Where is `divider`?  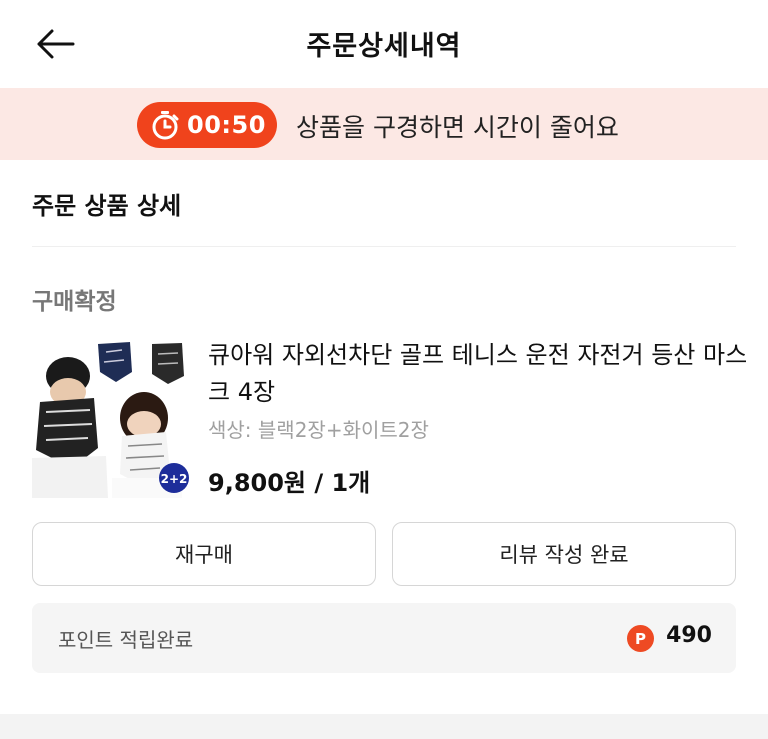
divider is located at coordinates (384, 246).